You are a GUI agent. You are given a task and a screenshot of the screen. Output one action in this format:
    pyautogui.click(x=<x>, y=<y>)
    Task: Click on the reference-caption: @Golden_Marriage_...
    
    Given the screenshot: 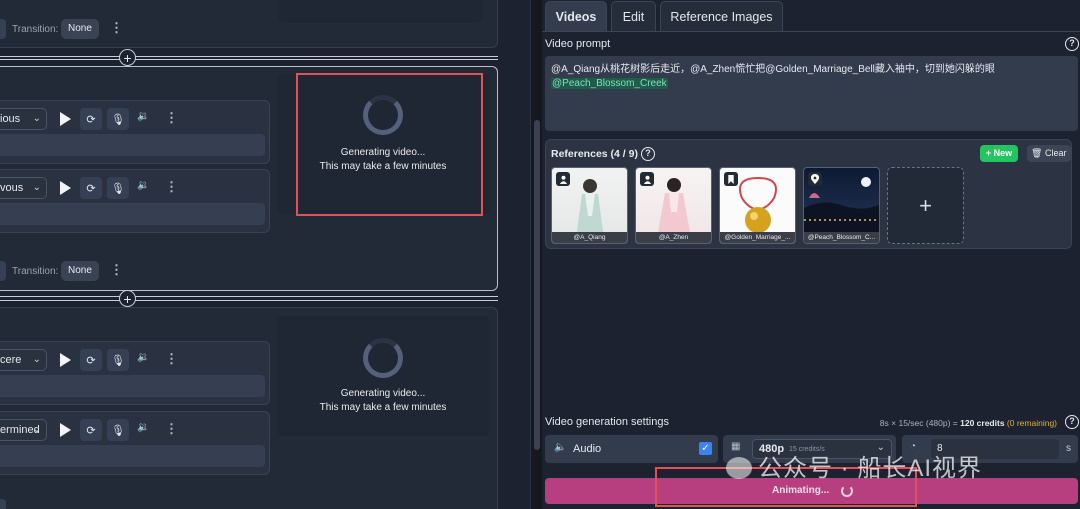 What is the action you would take?
    pyautogui.click(x=757, y=237)
    